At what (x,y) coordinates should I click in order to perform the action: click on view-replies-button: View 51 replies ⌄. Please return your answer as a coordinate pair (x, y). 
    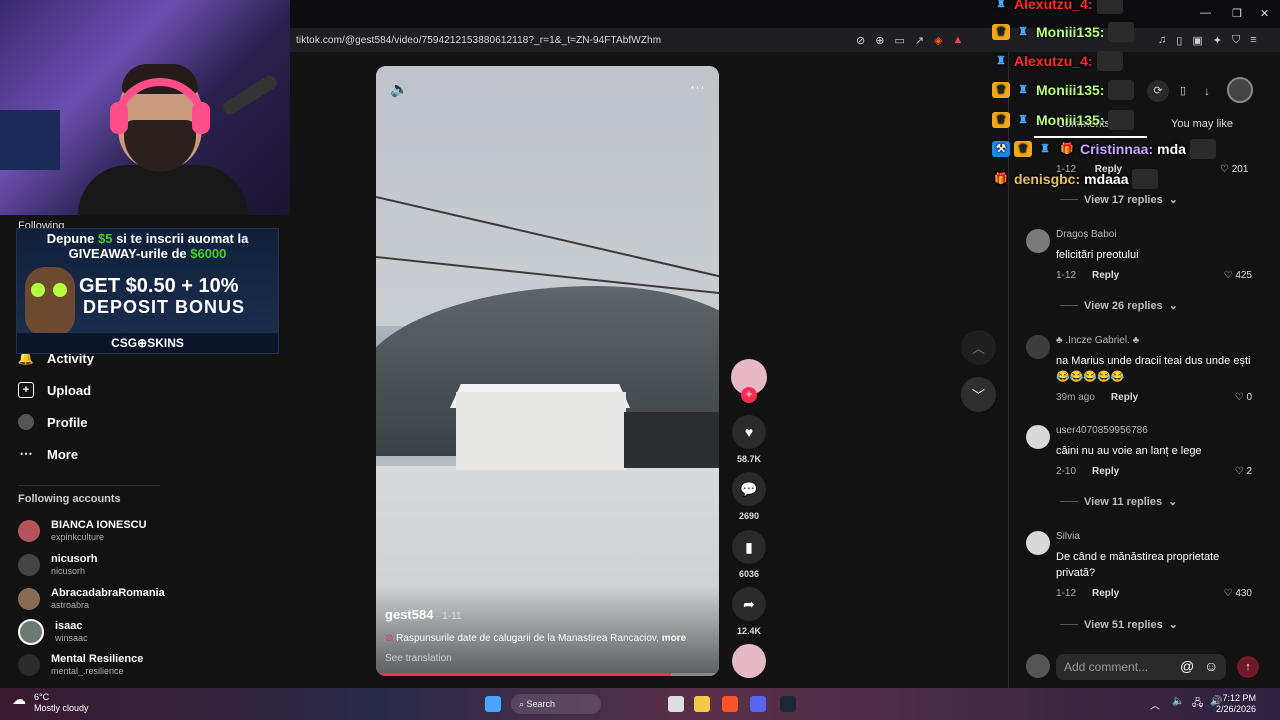
    Looking at the image, I should click on (1119, 625).